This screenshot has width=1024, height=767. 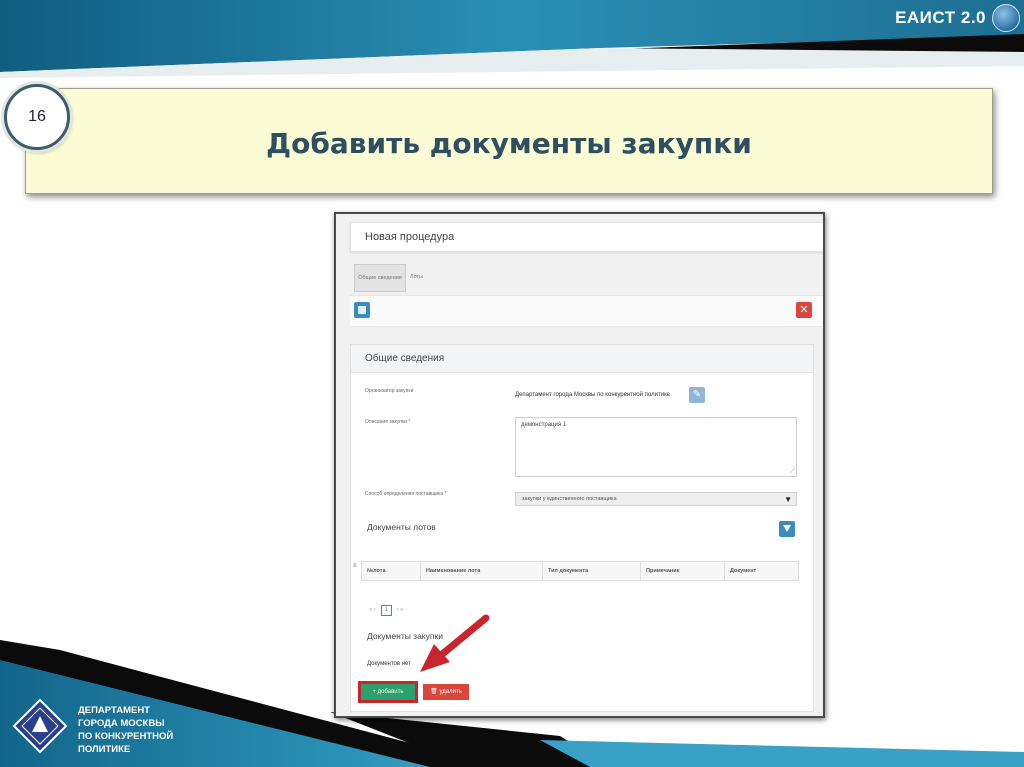 What do you see at coordinates (355, 566) in the screenshot?
I see `row-marker-icon: ≡` at bounding box center [355, 566].